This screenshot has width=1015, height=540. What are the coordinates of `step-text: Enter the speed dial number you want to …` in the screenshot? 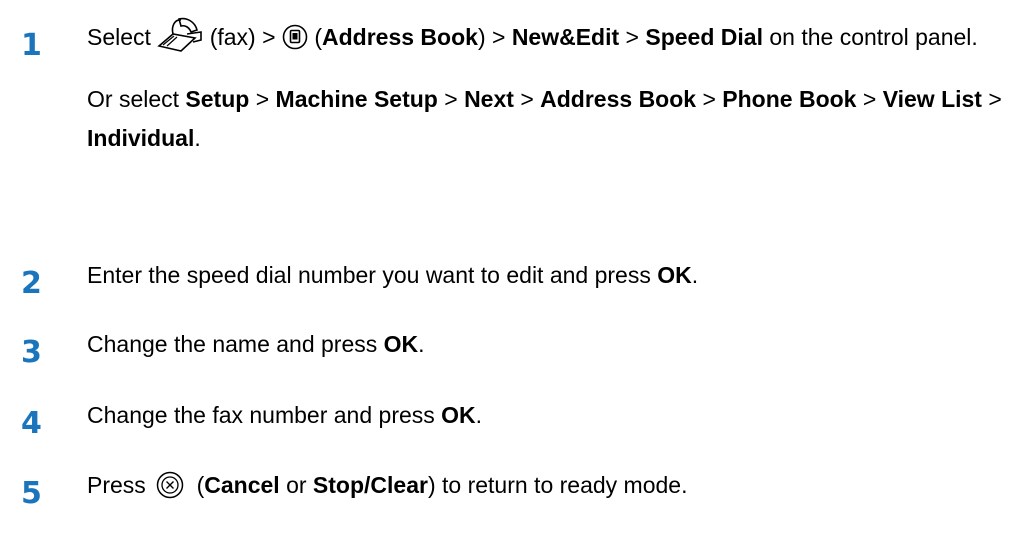 It's located at (393, 275).